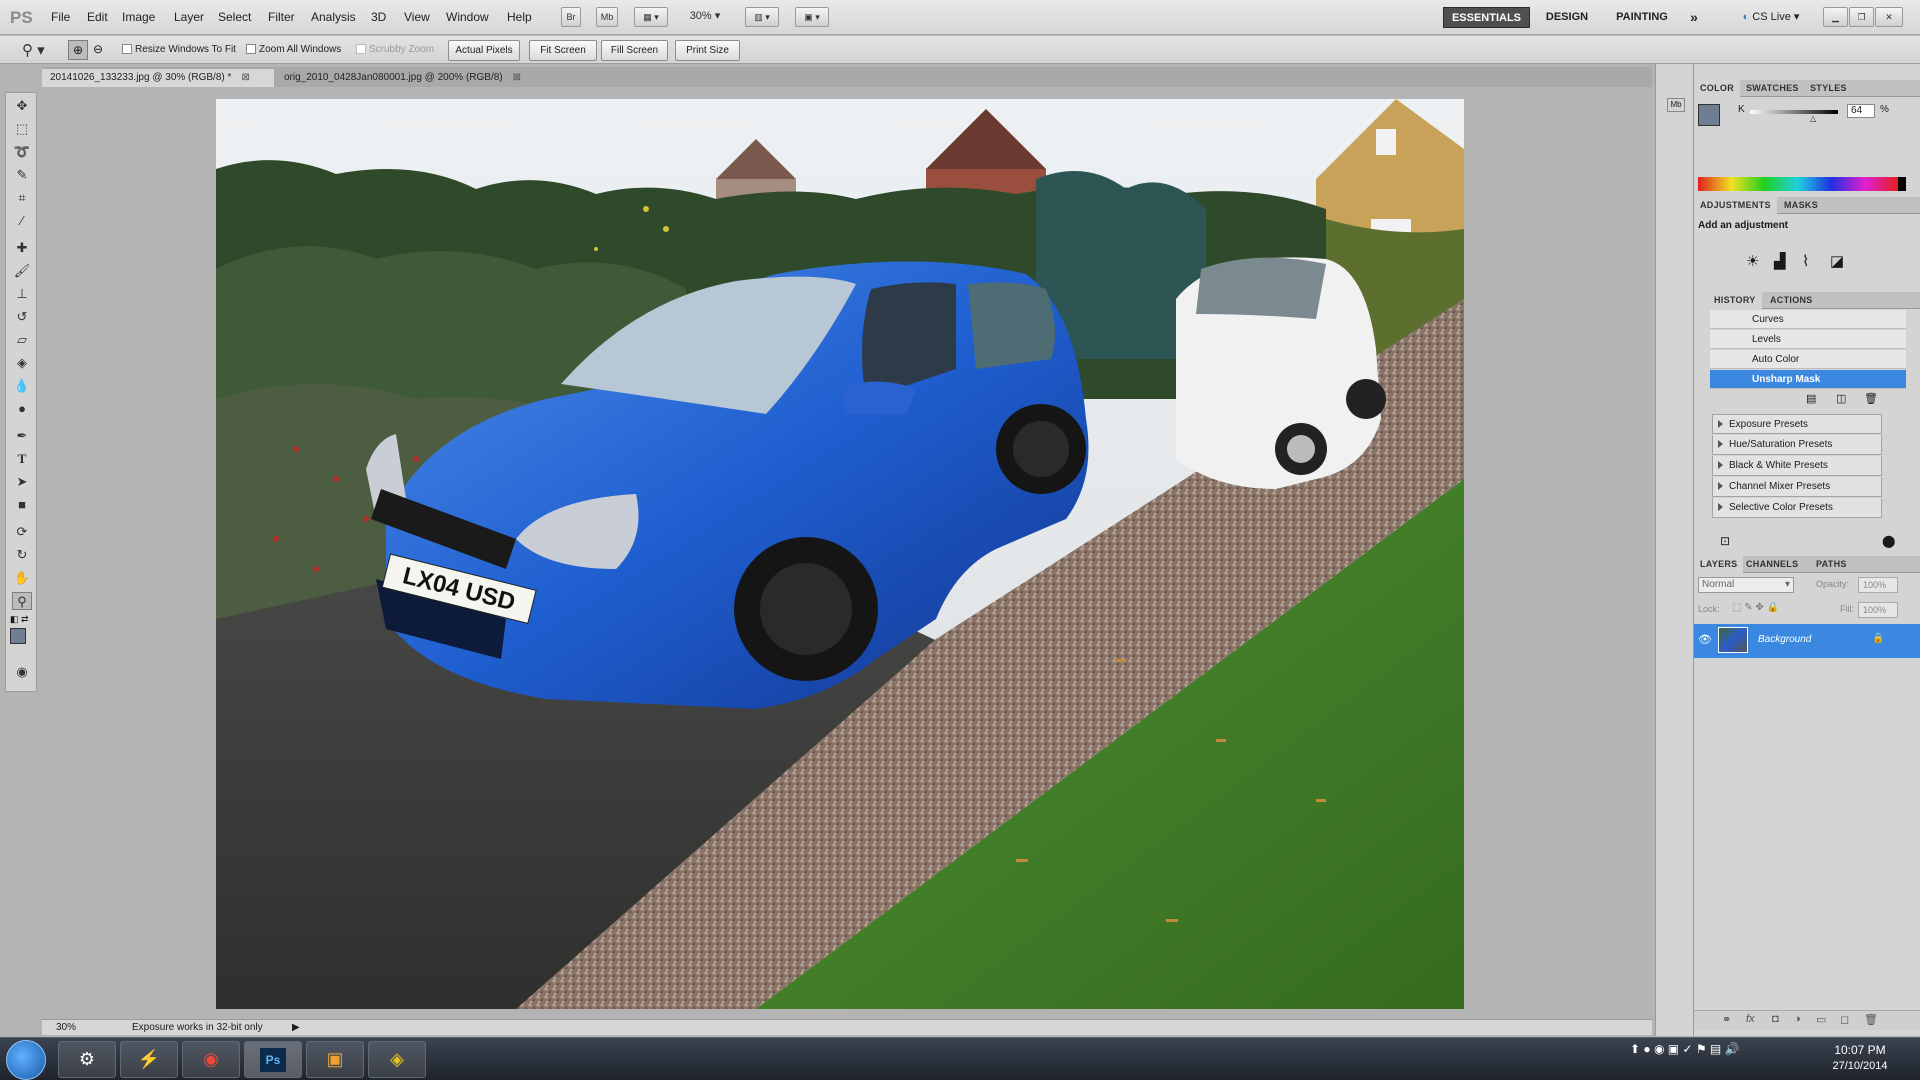 This screenshot has height=1080, width=1920. I want to click on tab-channels: CHANNELS, so click(1772, 564).